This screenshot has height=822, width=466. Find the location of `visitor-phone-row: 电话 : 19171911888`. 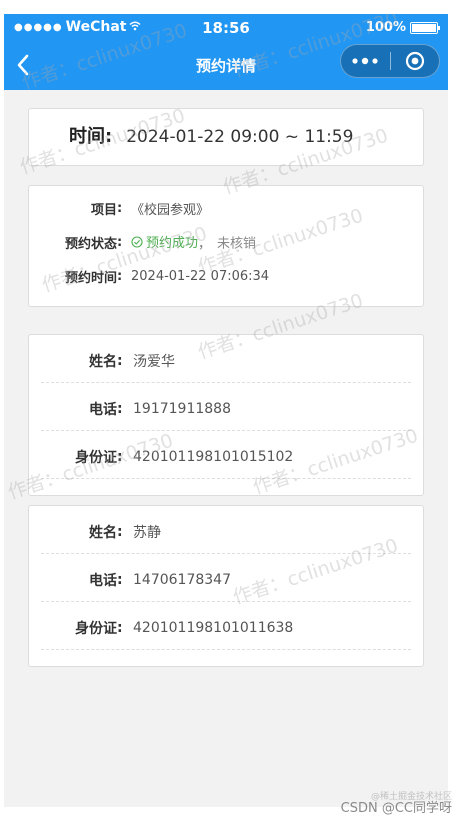

visitor-phone-row: 电话 : 19171911888 is located at coordinates (226, 409).